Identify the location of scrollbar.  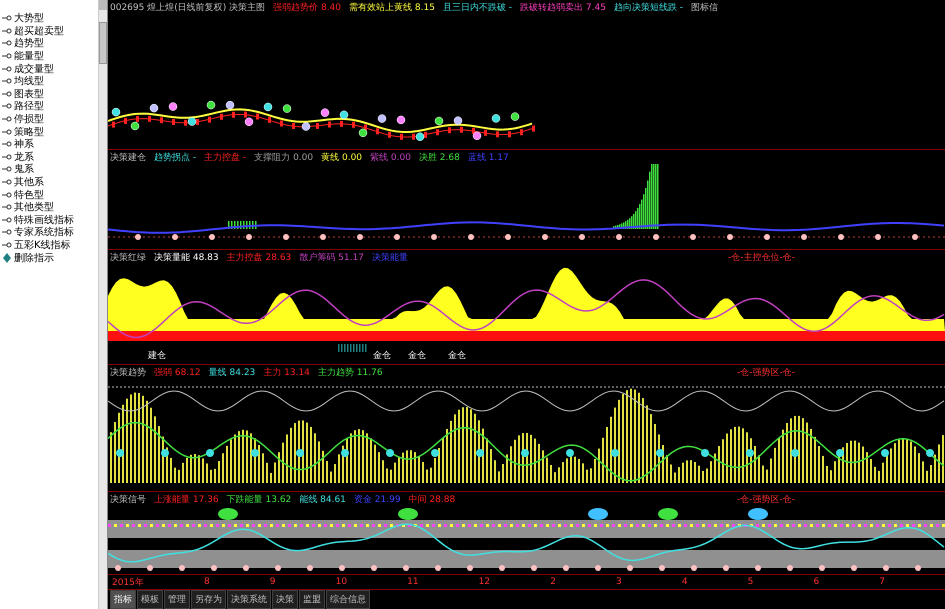
(102, 304).